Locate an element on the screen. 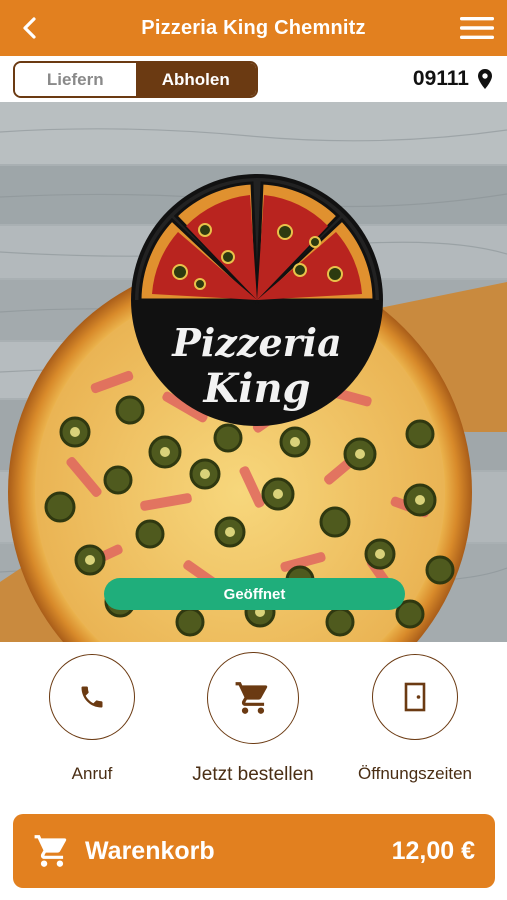 This screenshot has height=900, width=507. delivery-pickup-toggle: Liefern Abholen is located at coordinates (135, 79).